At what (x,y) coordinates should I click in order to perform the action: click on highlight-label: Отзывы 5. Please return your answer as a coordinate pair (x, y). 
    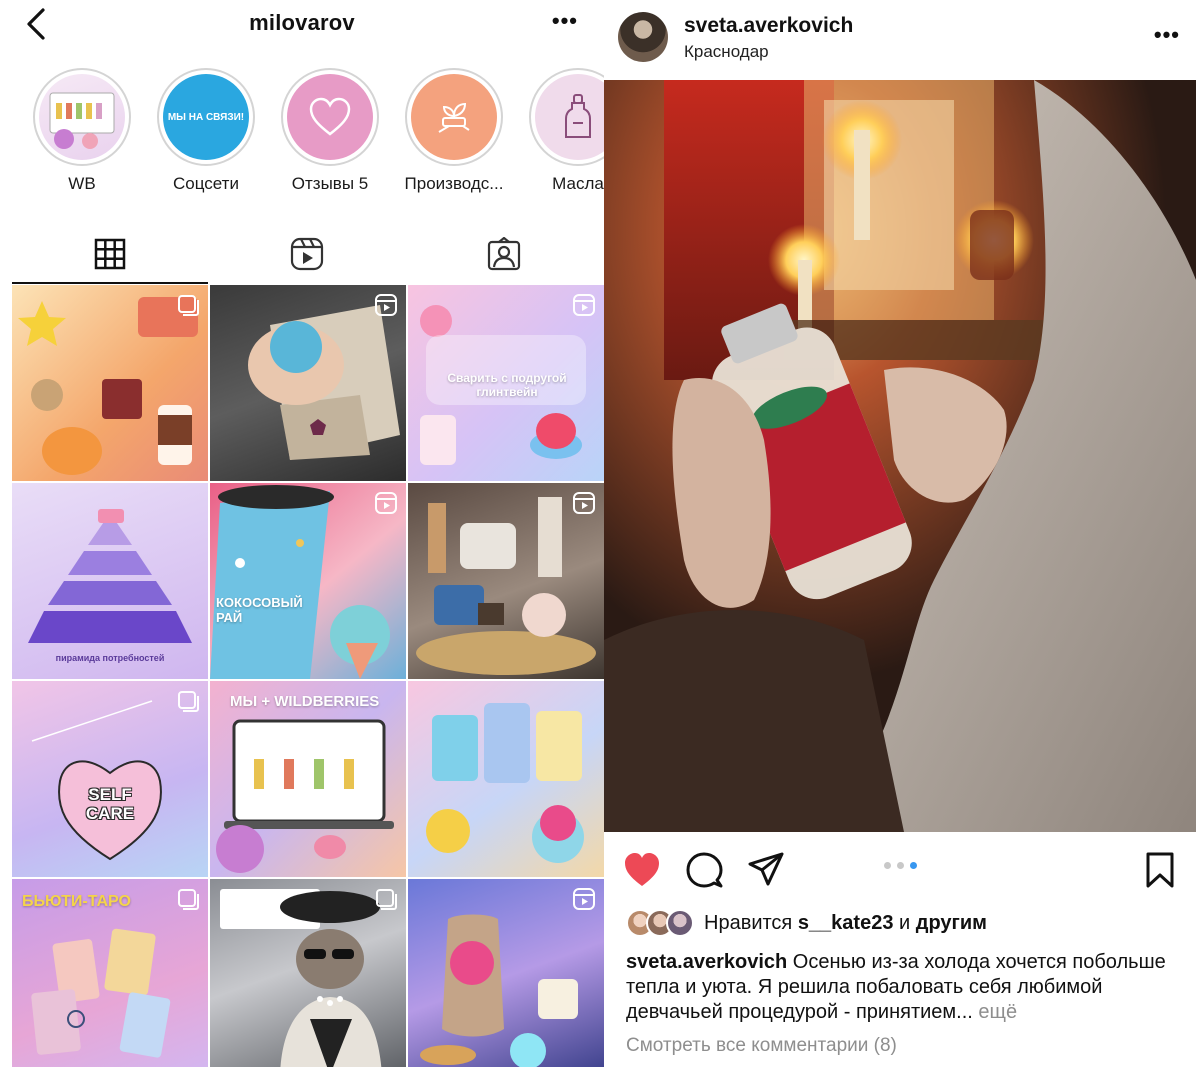
    Looking at the image, I should click on (330, 183).